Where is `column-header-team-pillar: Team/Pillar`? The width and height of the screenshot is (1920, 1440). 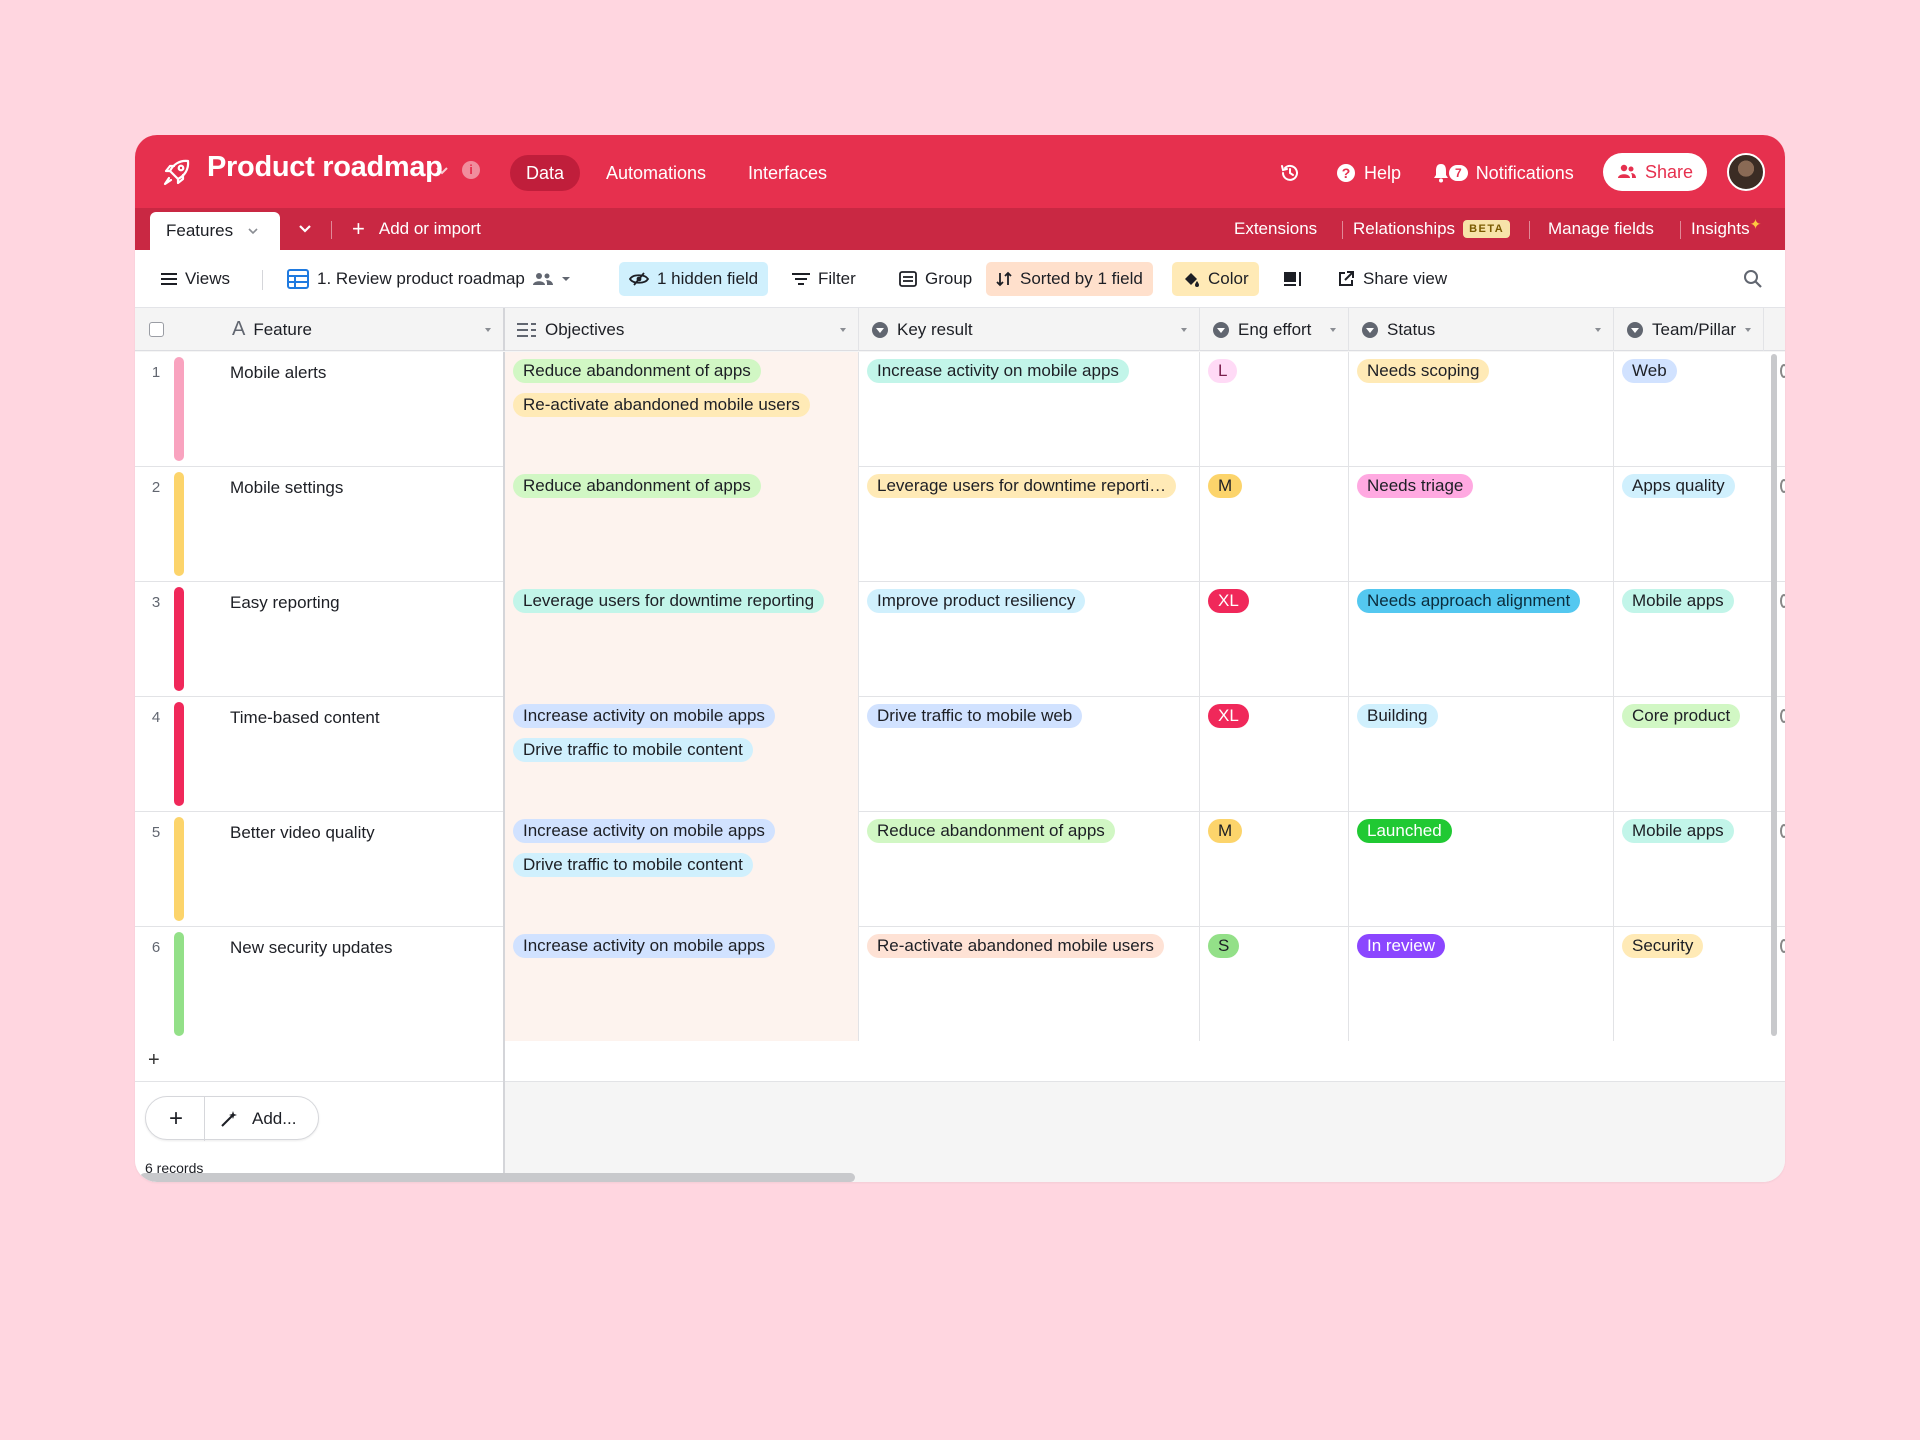
column-header-team-pillar: Team/Pillar is located at coordinates (1689, 329).